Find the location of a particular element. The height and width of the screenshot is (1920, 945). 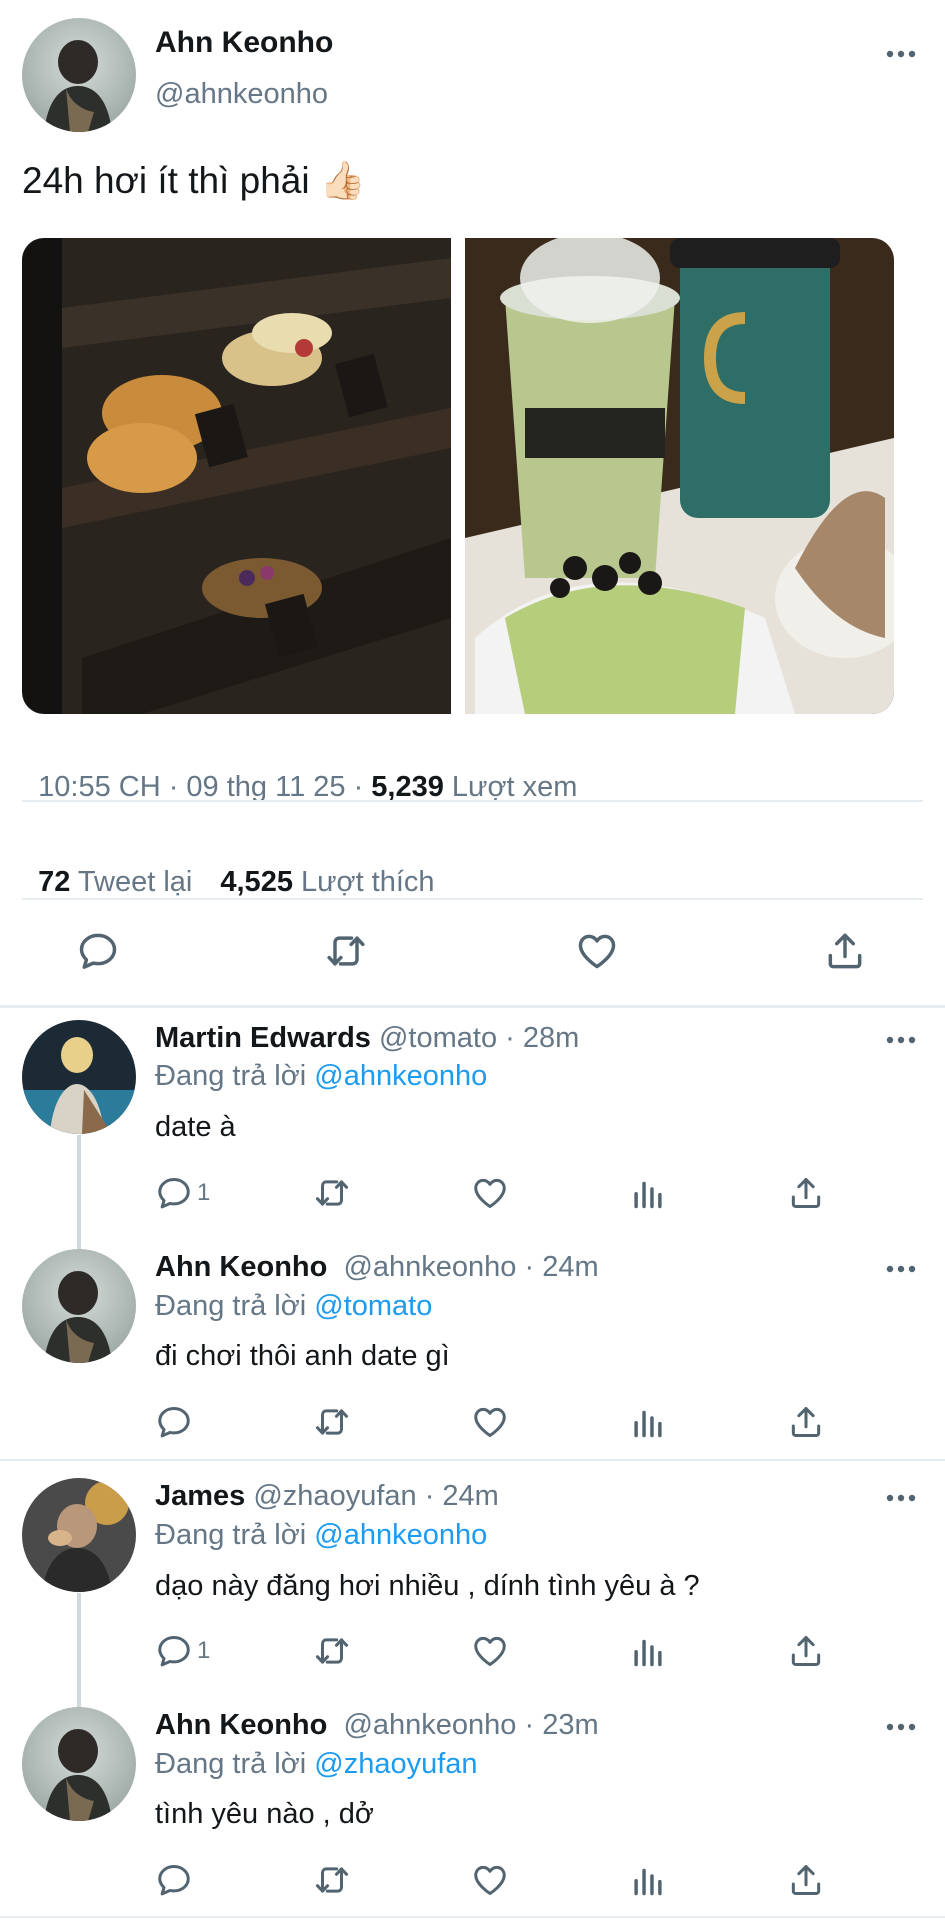

engagement-counts: 72 Tweet lại 4,525 Lượt thích is located at coordinates (228, 866).